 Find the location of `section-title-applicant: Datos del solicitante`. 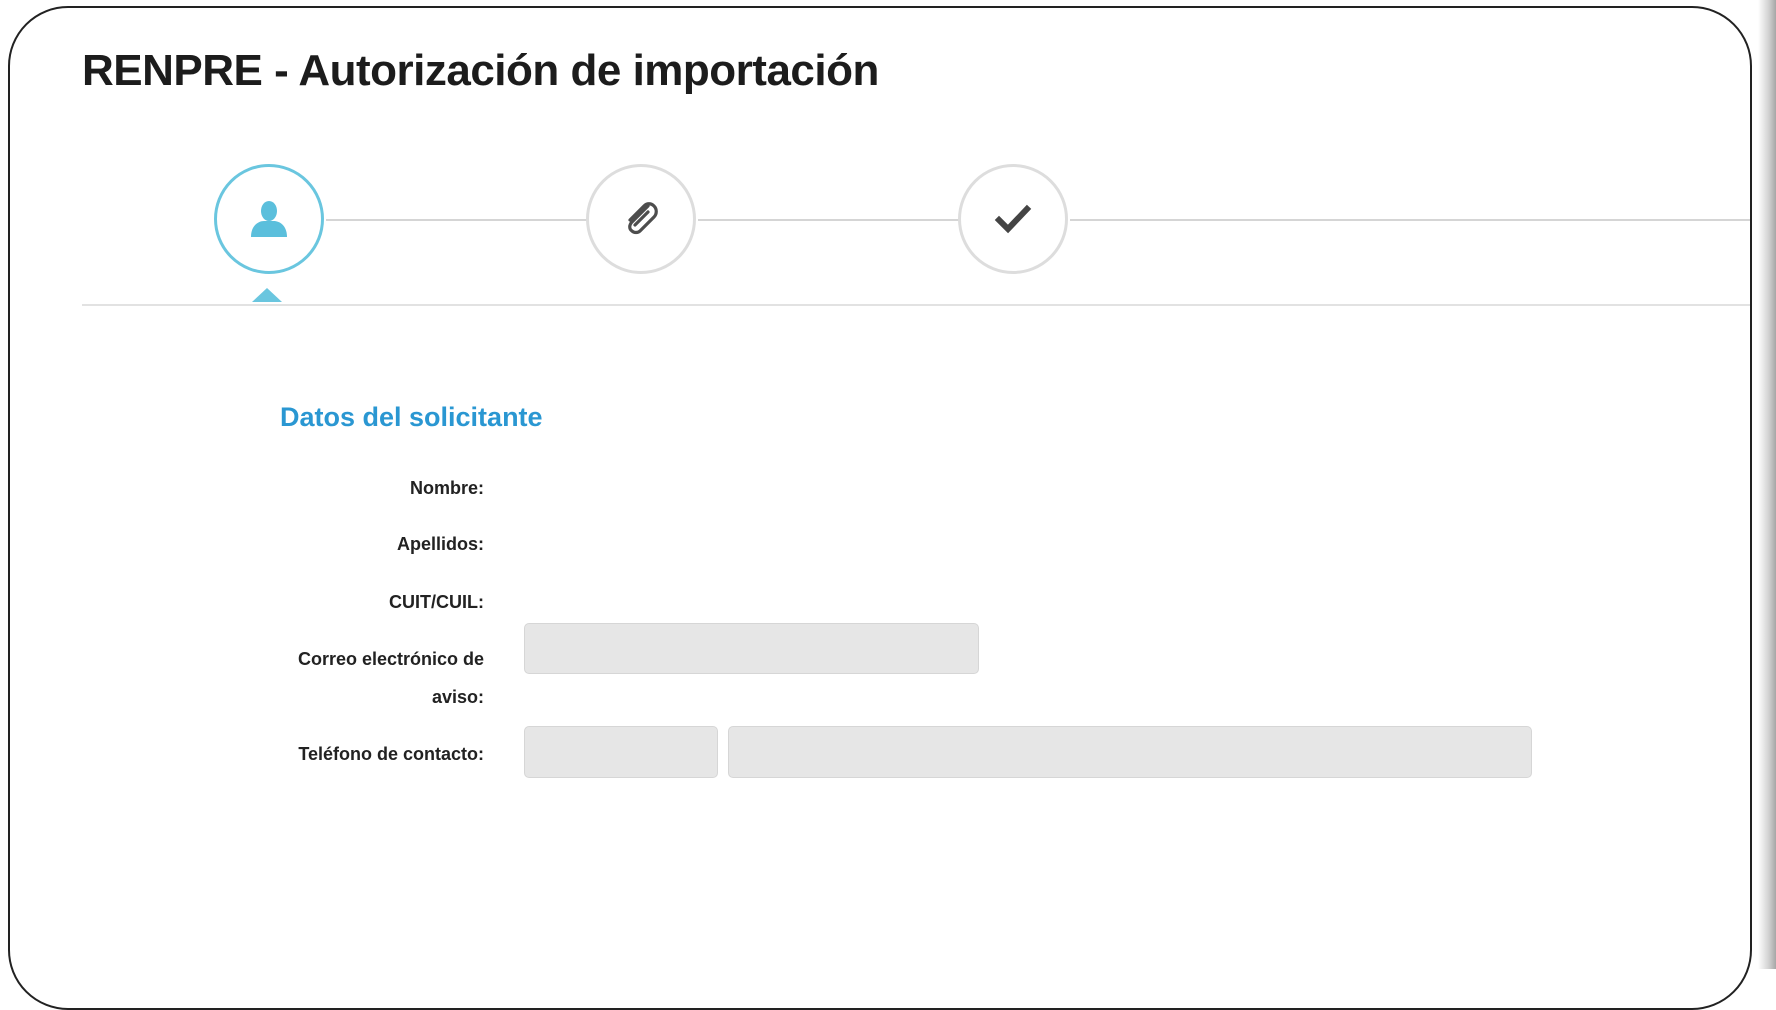

section-title-applicant: Datos del solicitante is located at coordinates (411, 417).